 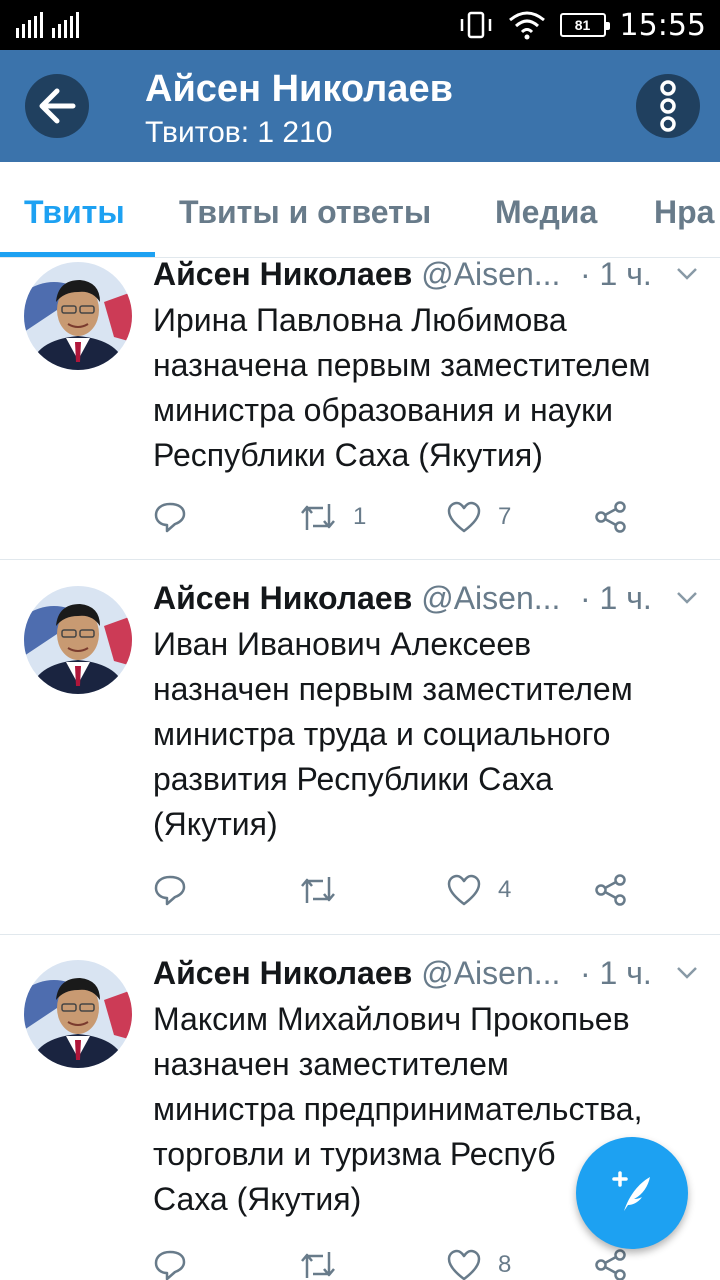 I want to click on like-button: 8, so click(x=478, y=1264).